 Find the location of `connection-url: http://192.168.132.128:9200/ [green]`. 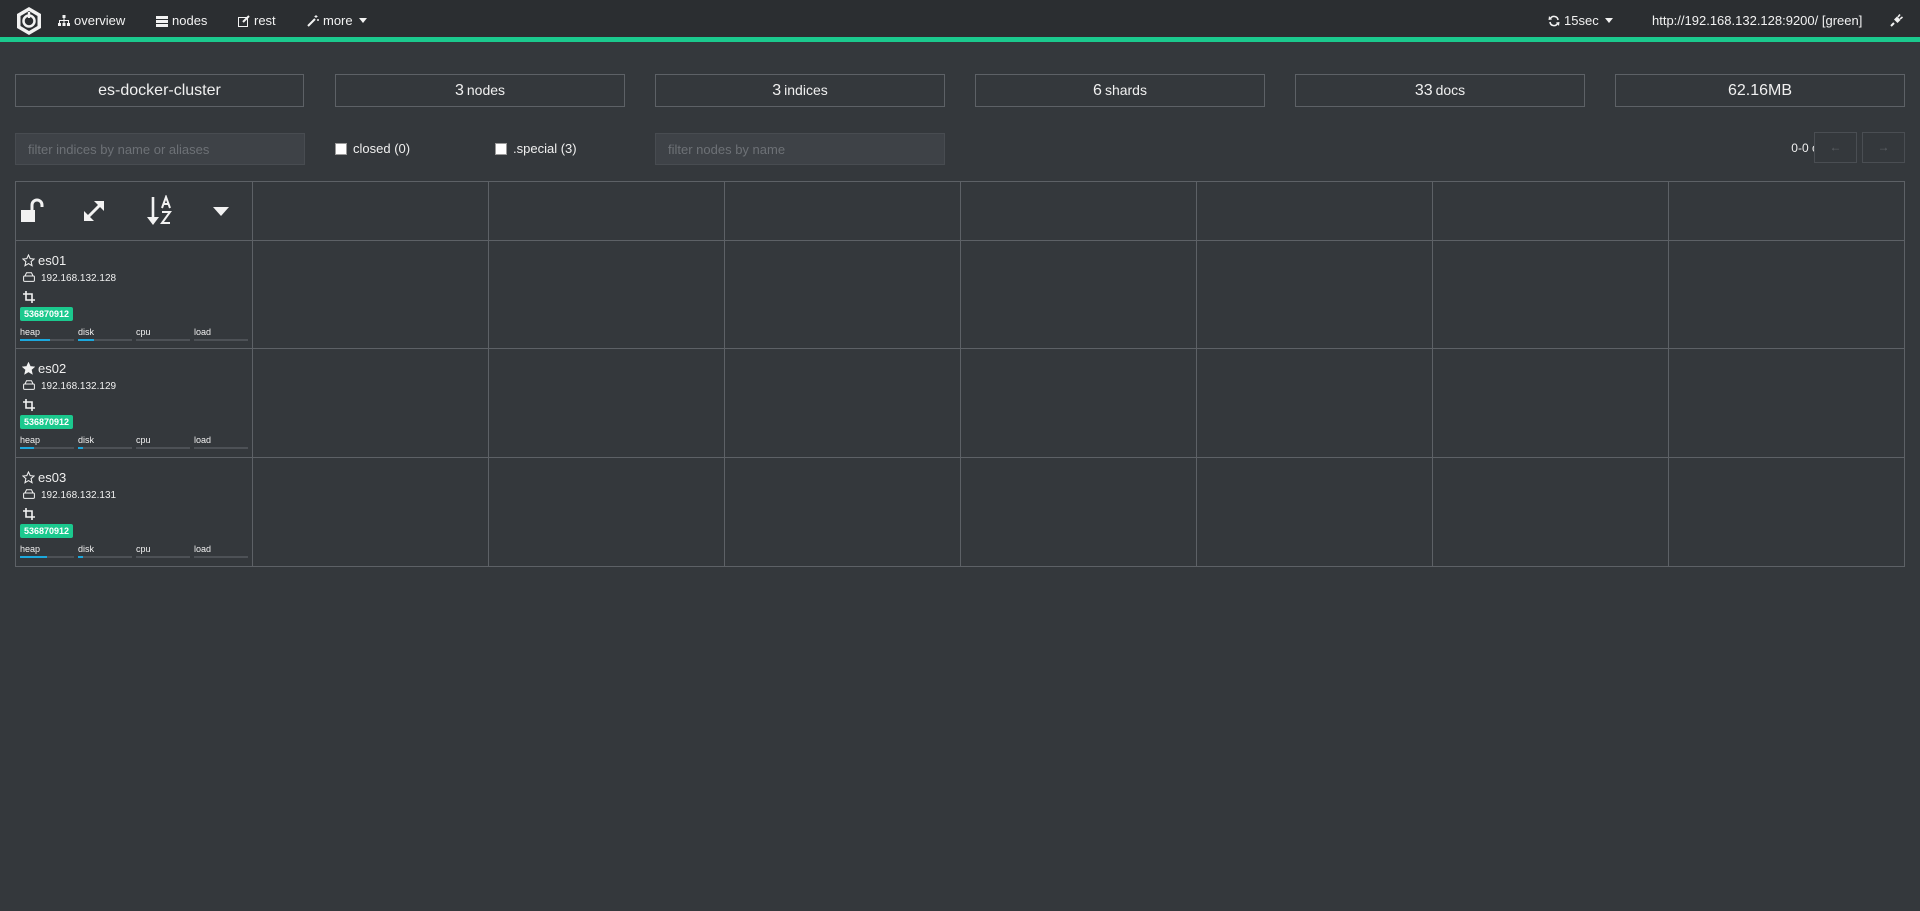

connection-url: http://192.168.132.128:9200/ [green] is located at coordinates (1757, 21).